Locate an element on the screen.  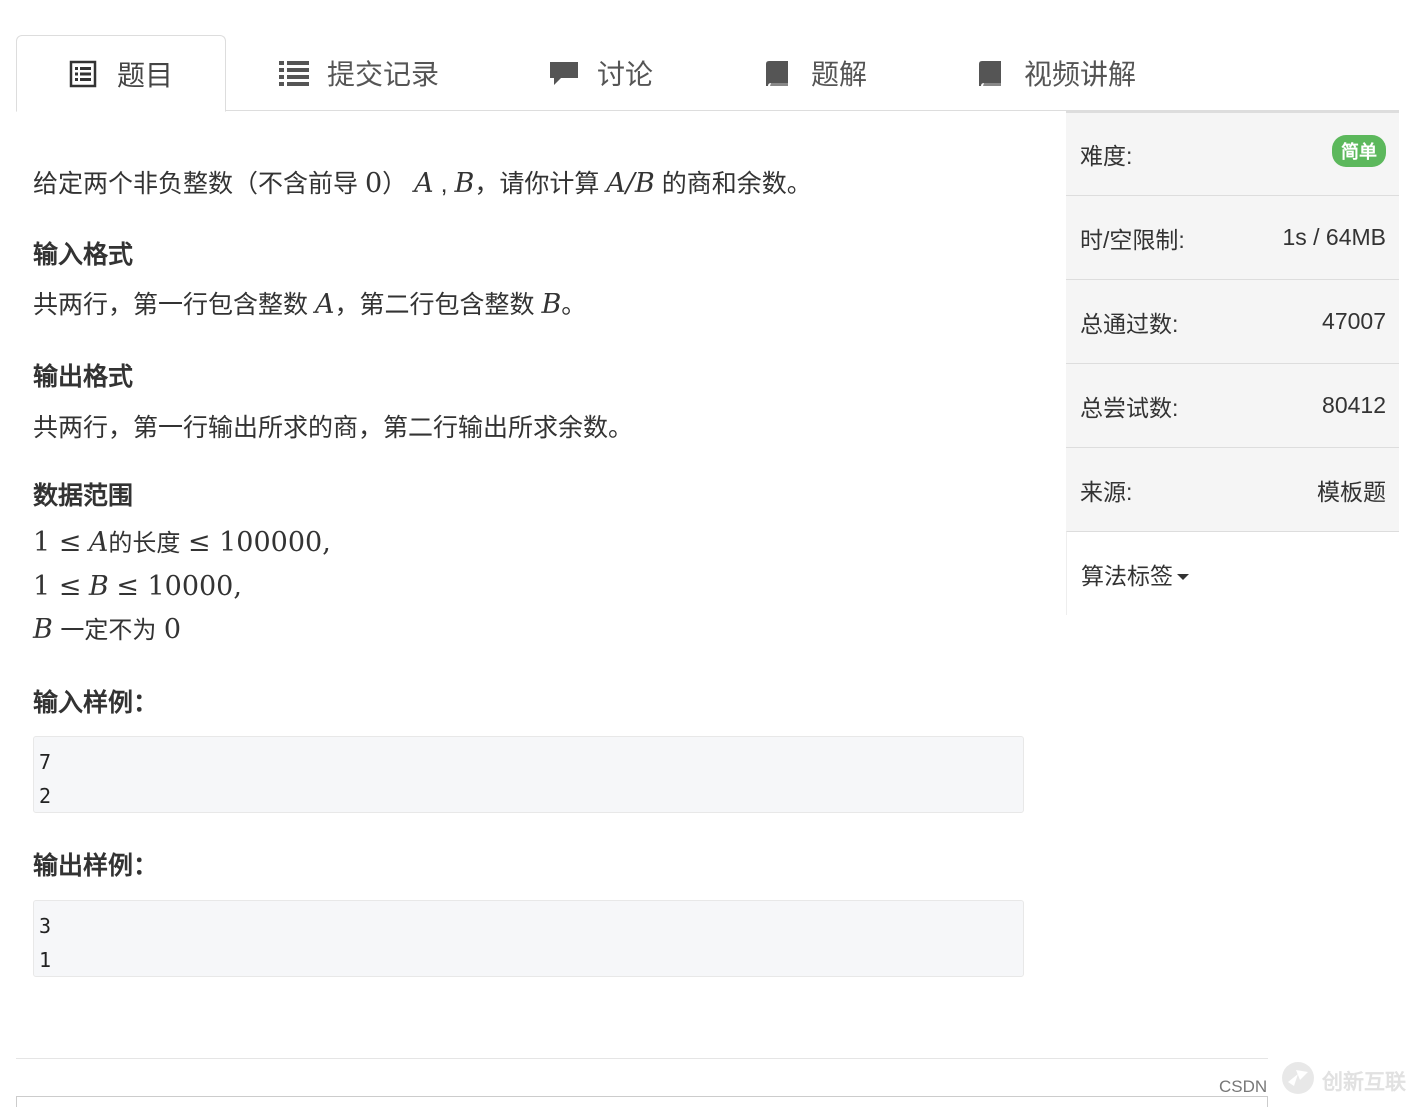
tab-discussion: 讨论 is located at coordinates (601, 73).